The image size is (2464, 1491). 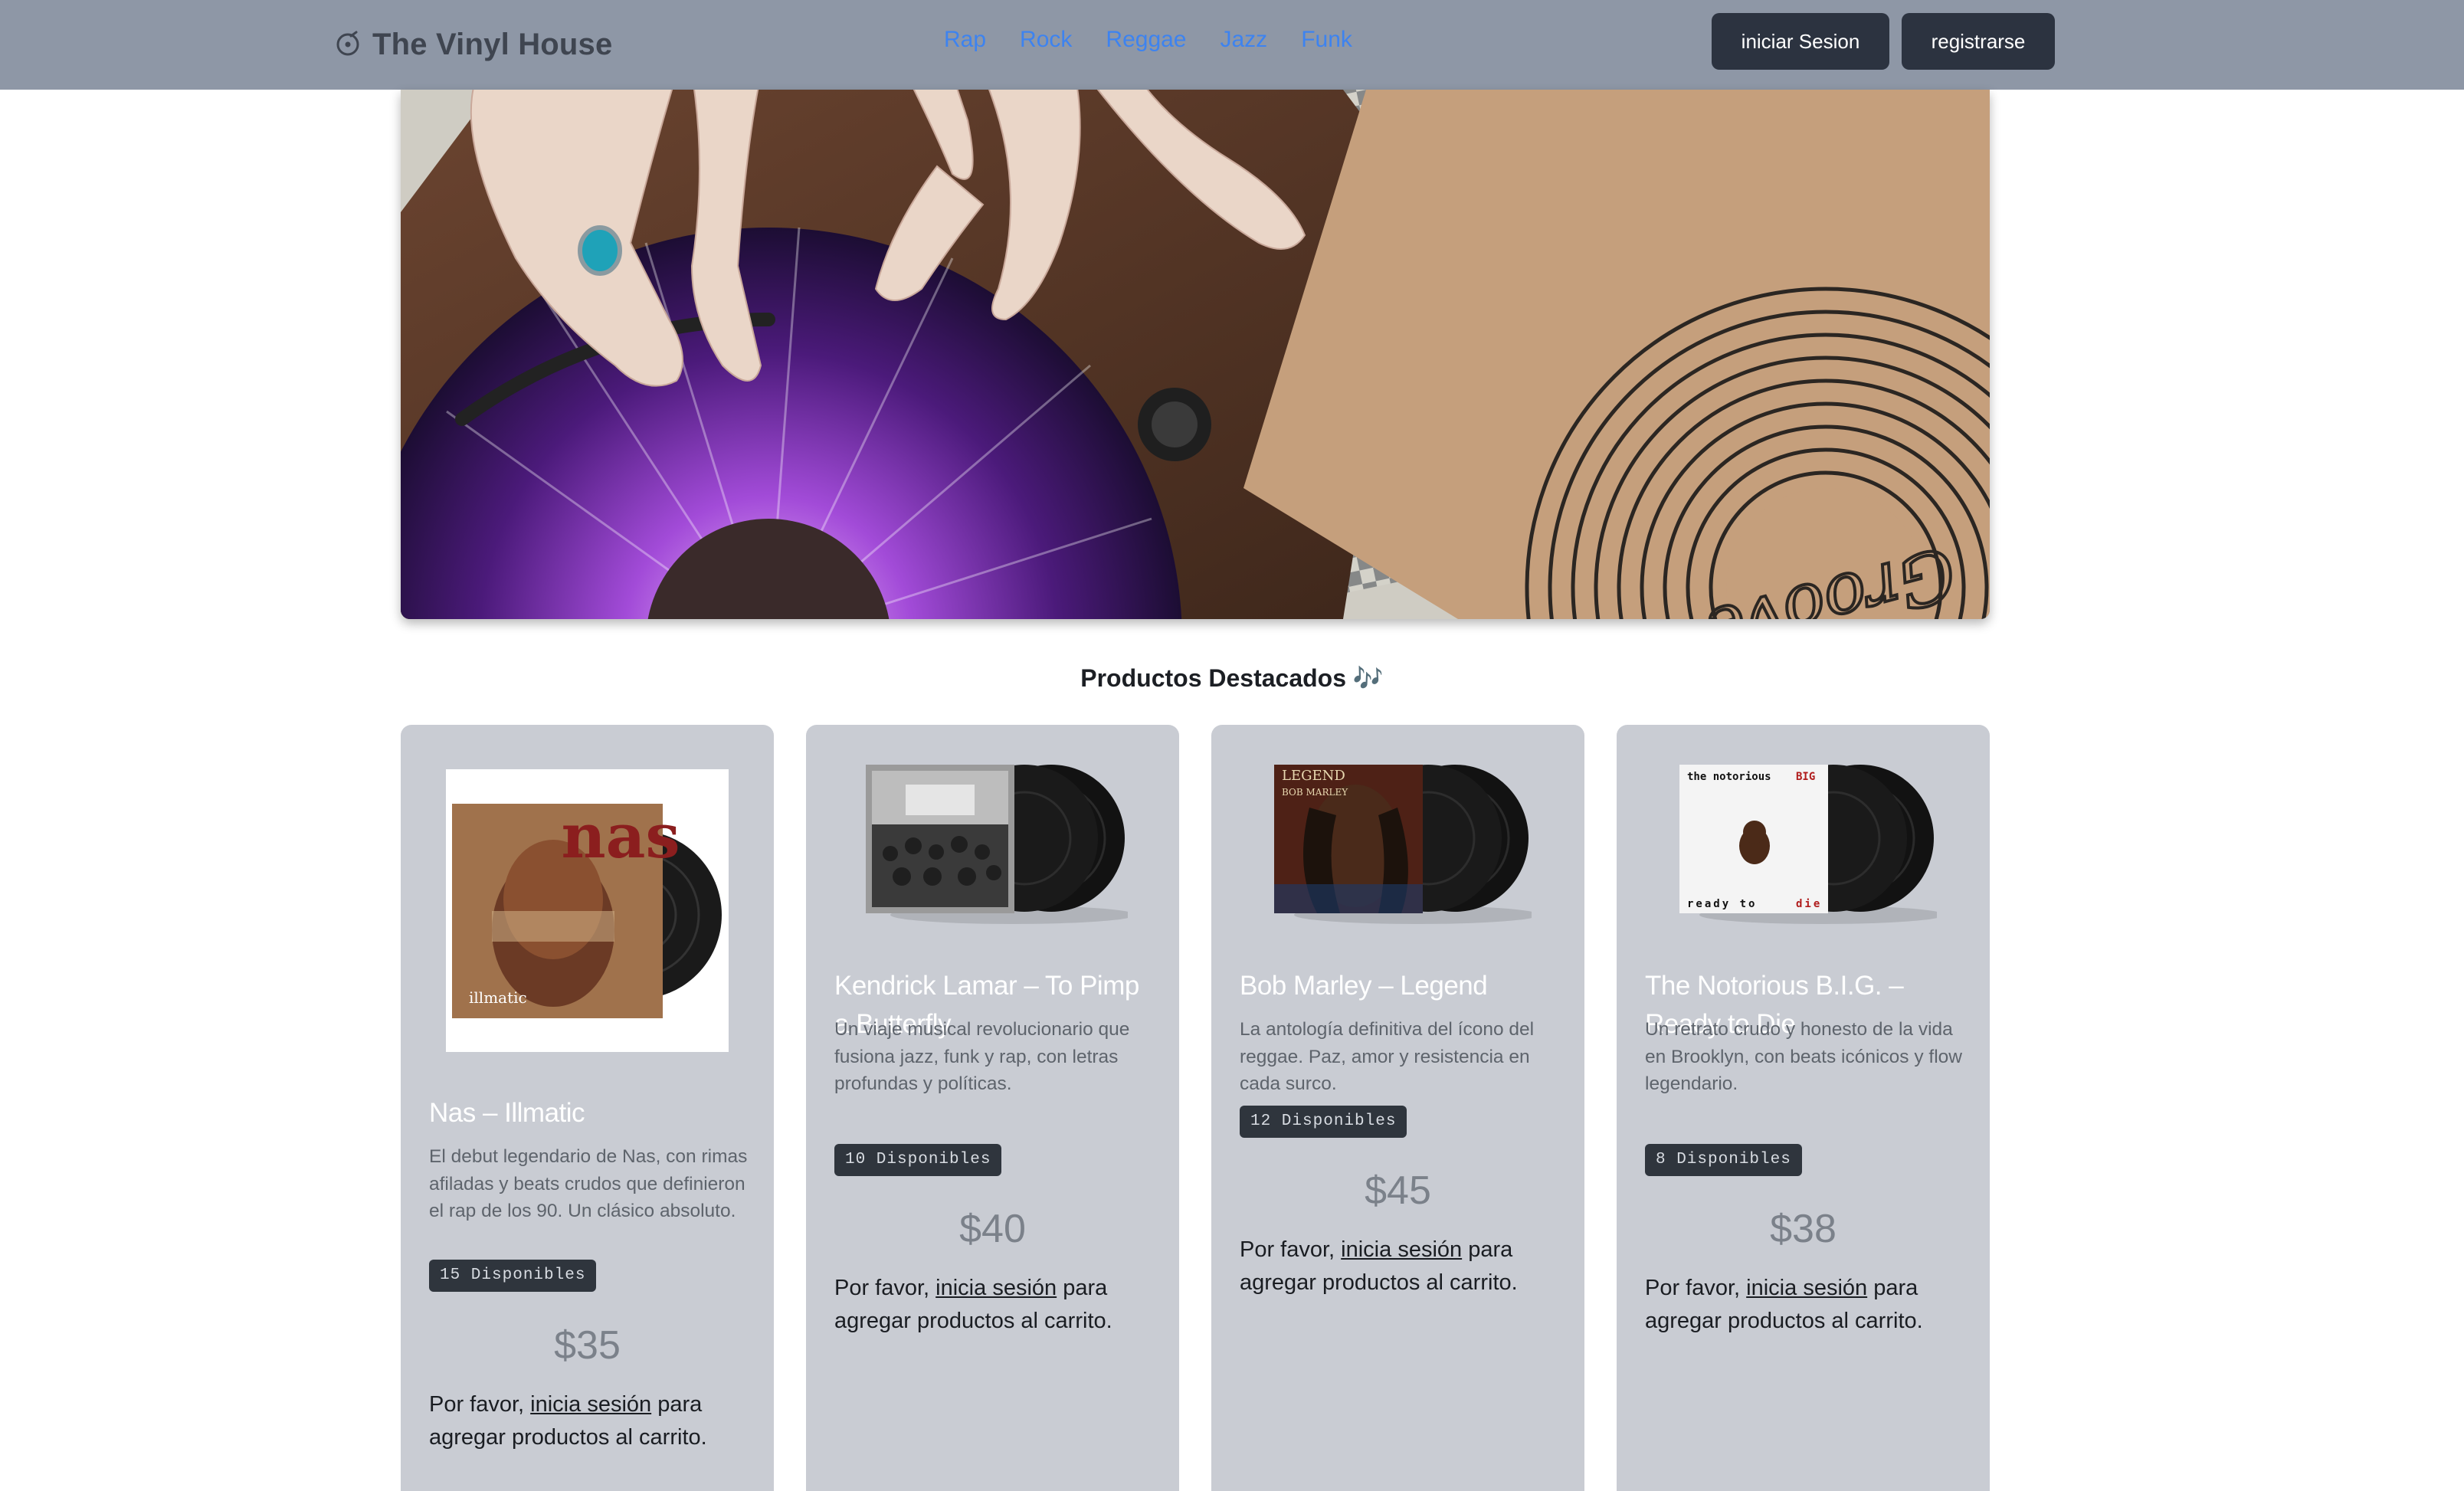 What do you see at coordinates (347, 43) in the screenshot?
I see `record-icon` at bounding box center [347, 43].